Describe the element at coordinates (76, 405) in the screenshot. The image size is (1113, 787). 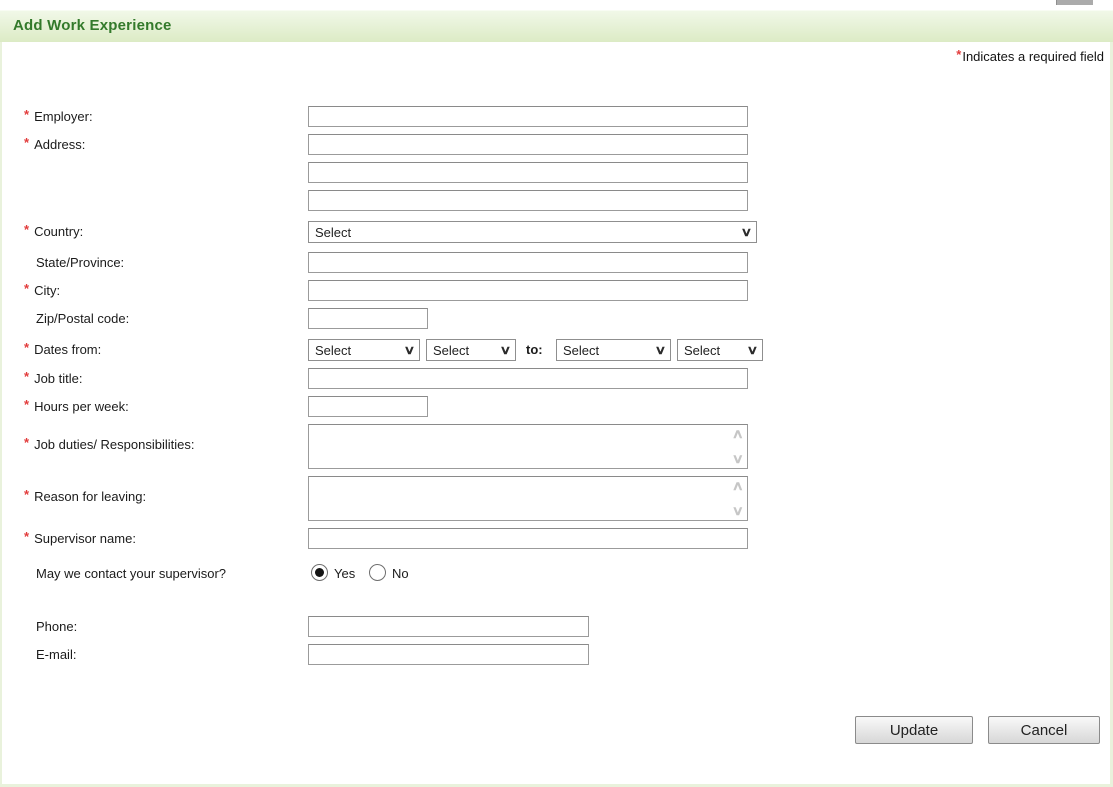
I see `hours-label: * Hours per week:` at that location.